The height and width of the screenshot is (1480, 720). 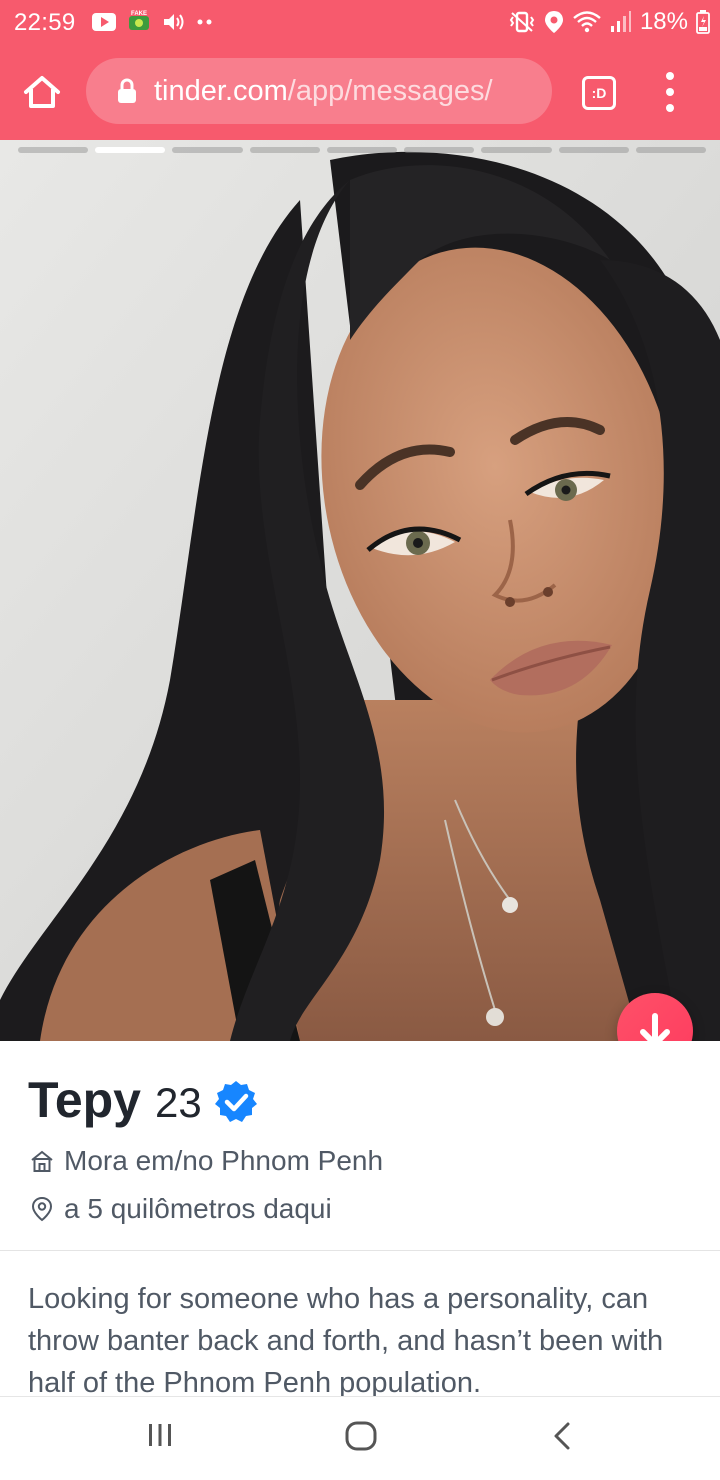 What do you see at coordinates (609, 22) in the screenshot?
I see `status-icons-right: 18%` at bounding box center [609, 22].